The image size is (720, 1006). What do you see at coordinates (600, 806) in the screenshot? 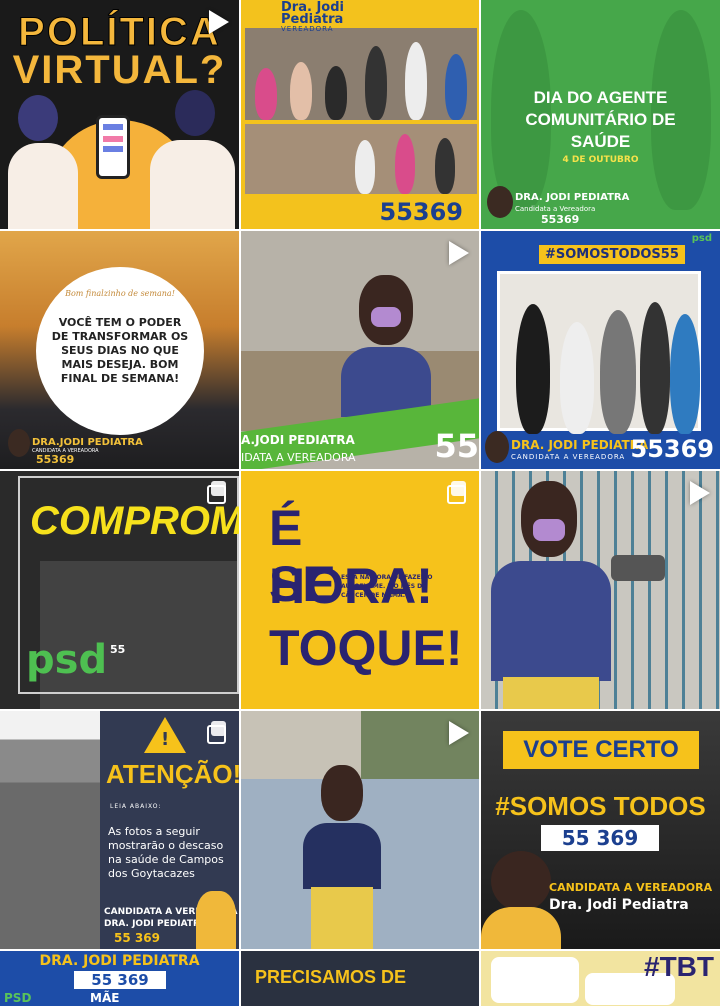
I see `hashtag-text: #SOMOS TODOS` at bounding box center [600, 806].